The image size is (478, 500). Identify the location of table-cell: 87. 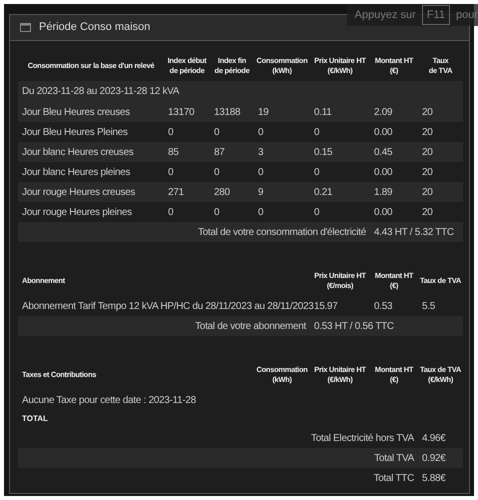
(232, 152).